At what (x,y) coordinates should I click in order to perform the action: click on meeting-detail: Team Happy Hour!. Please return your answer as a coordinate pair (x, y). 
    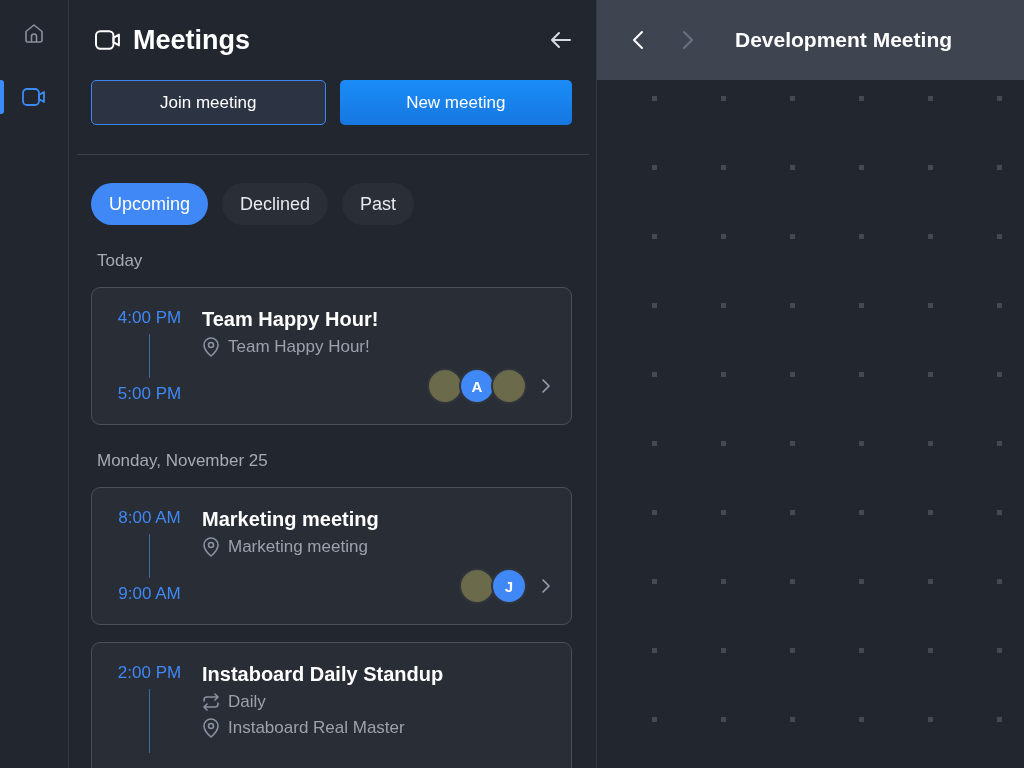
    Looking at the image, I should click on (299, 347).